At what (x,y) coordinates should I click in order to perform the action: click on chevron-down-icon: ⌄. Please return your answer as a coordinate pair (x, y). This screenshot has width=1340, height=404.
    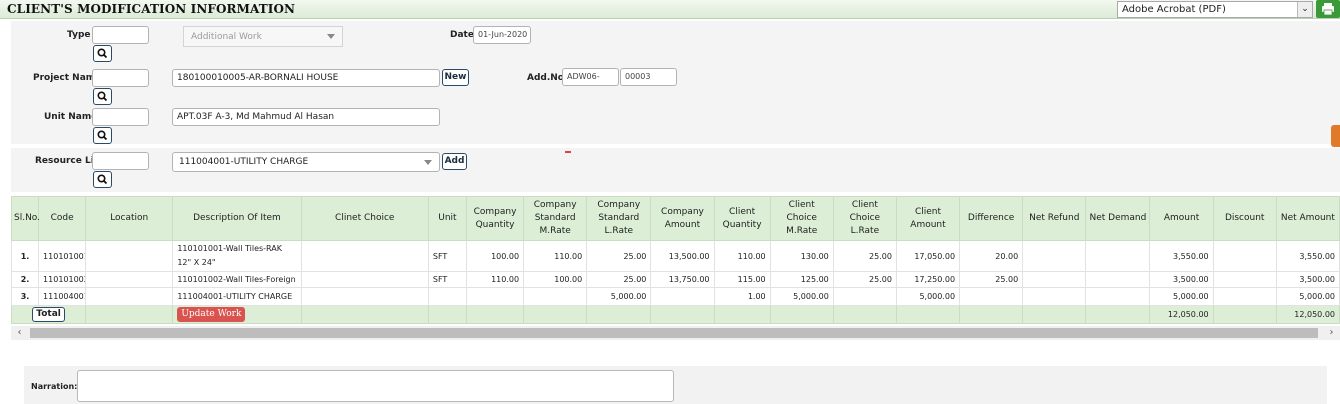
    Looking at the image, I should click on (1304, 9).